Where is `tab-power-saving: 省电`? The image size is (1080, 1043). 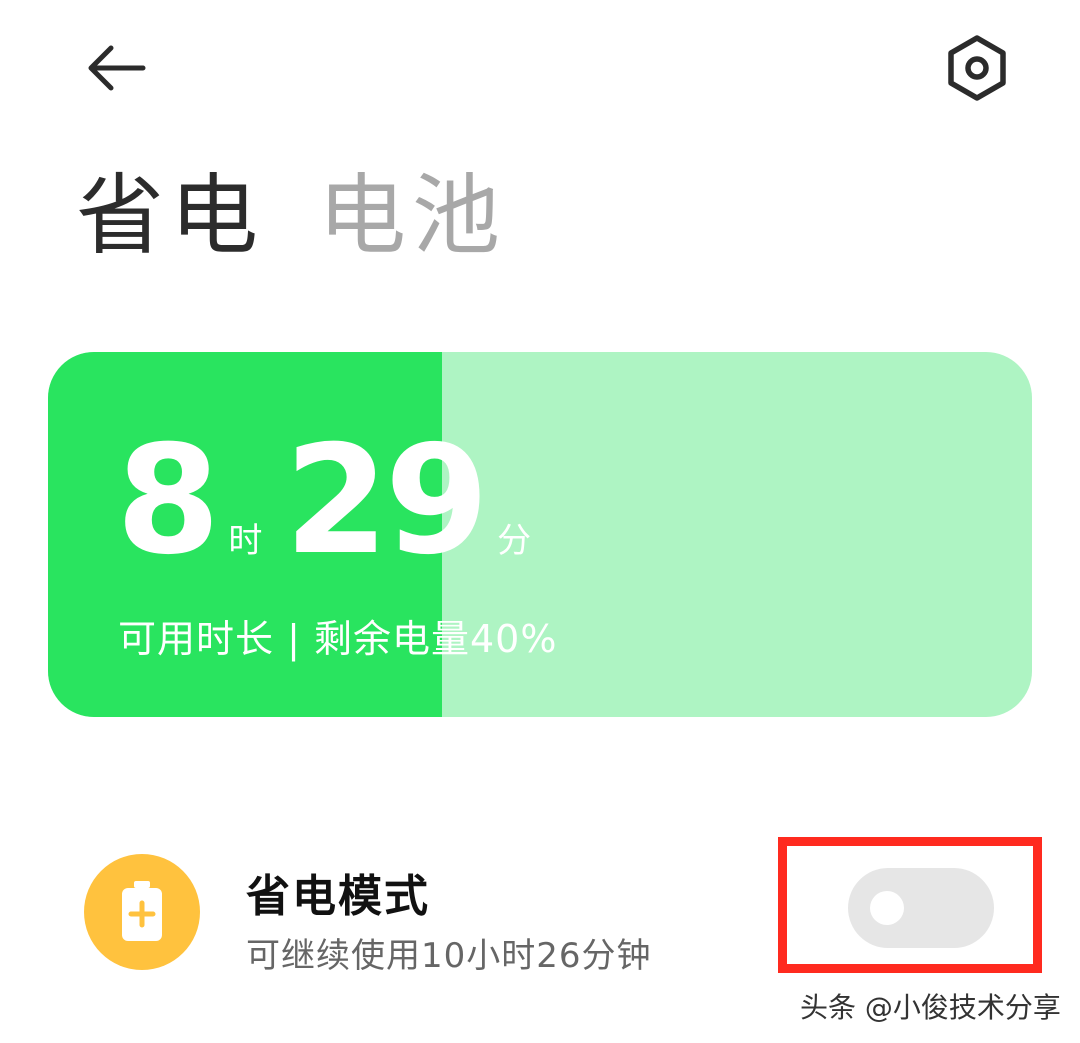 tab-power-saving: 省电 is located at coordinates (170, 216).